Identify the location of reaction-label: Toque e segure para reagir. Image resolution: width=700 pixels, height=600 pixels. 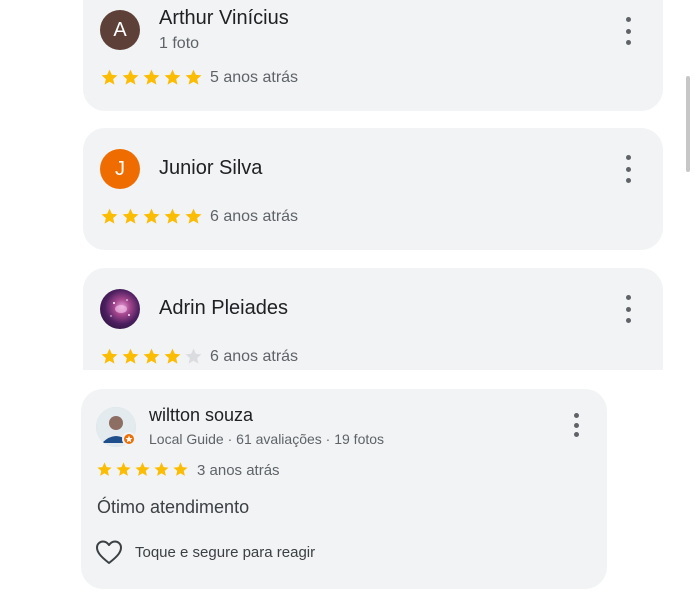
(225, 552).